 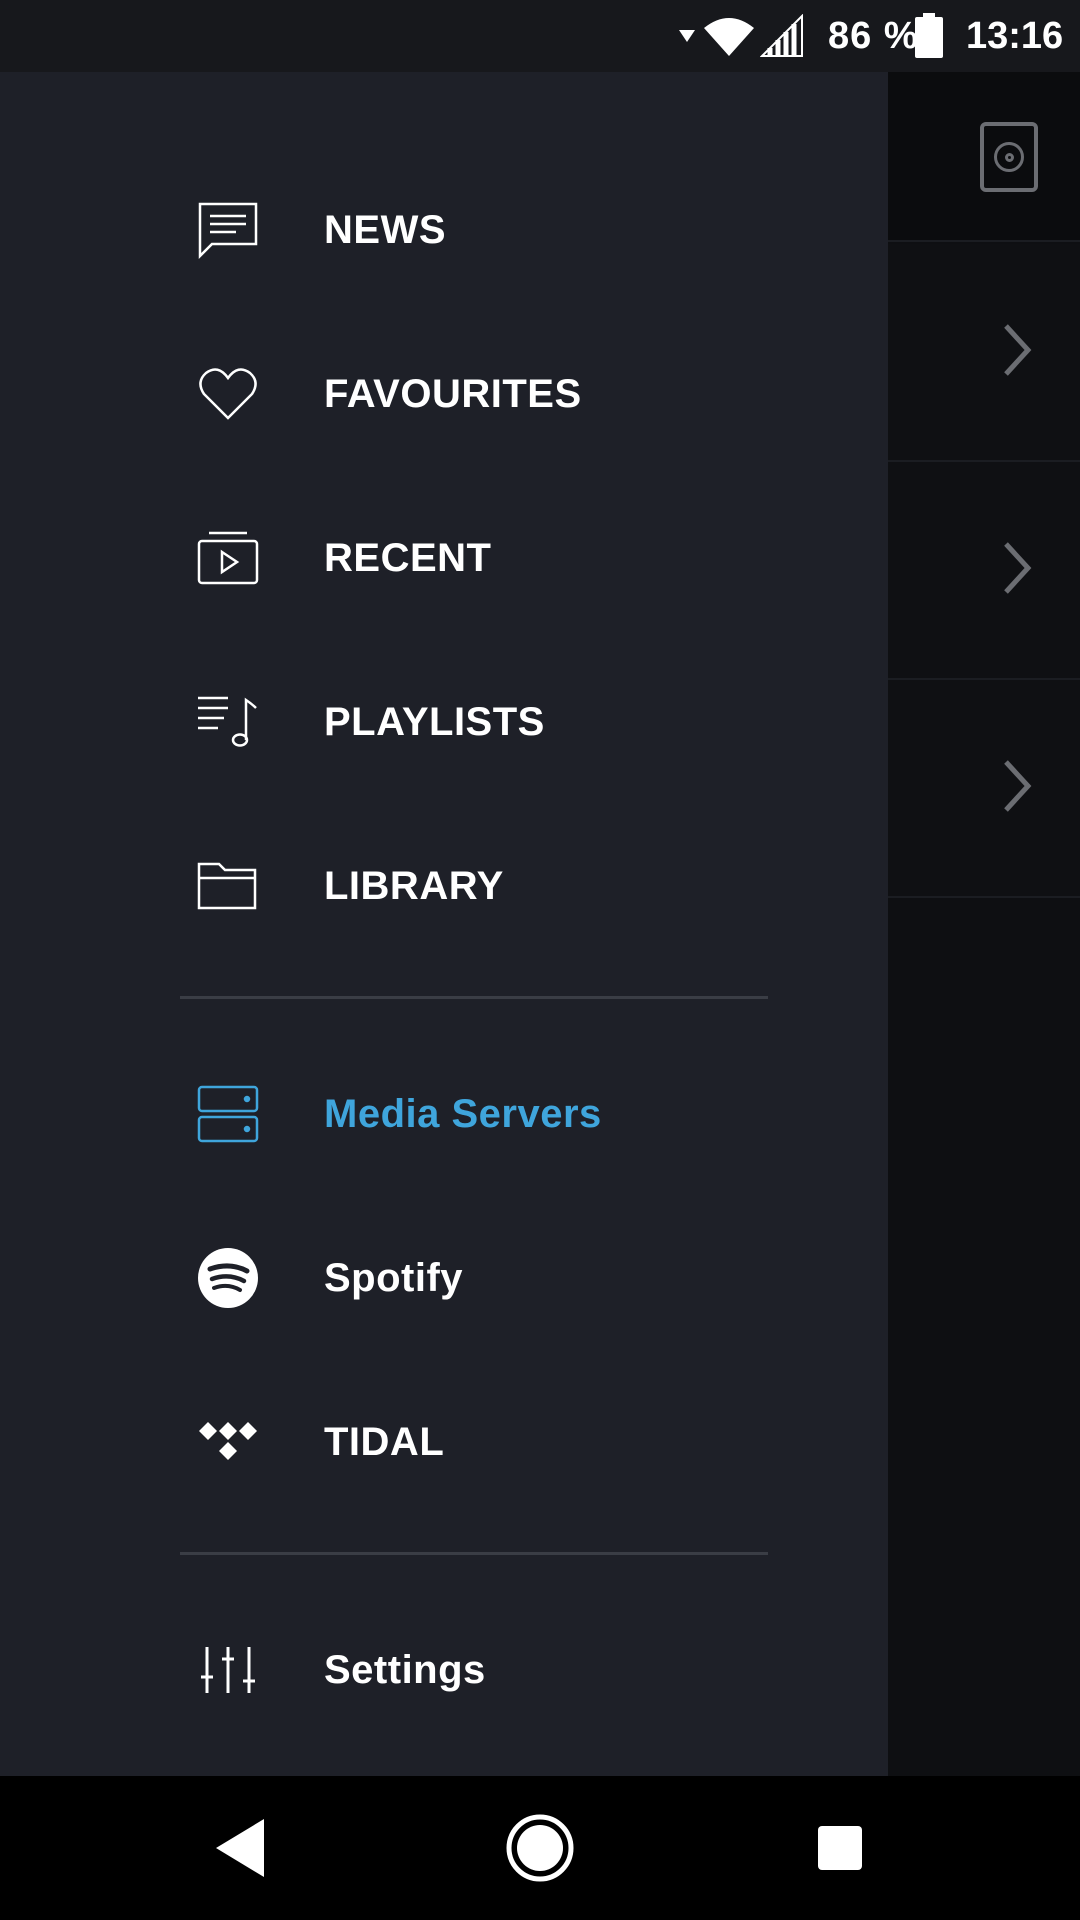 I want to click on battery-icon, so click(x=929, y=36).